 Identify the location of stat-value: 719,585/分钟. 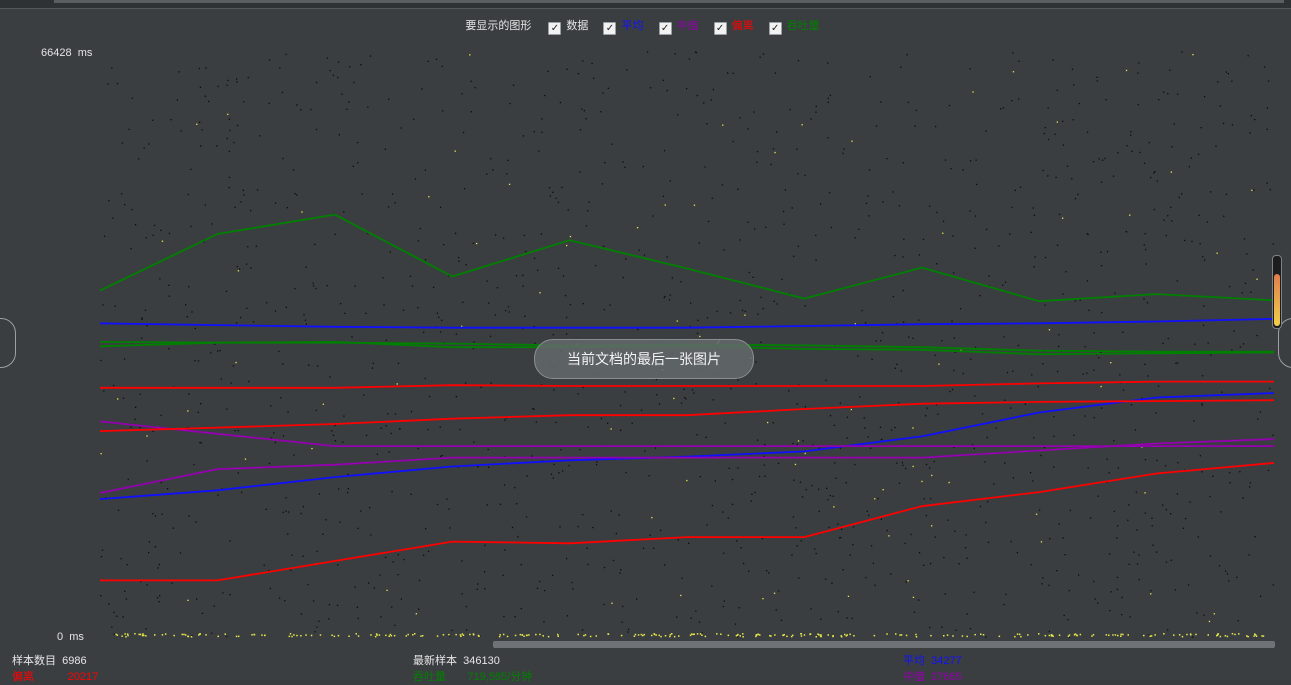
(500, 677).